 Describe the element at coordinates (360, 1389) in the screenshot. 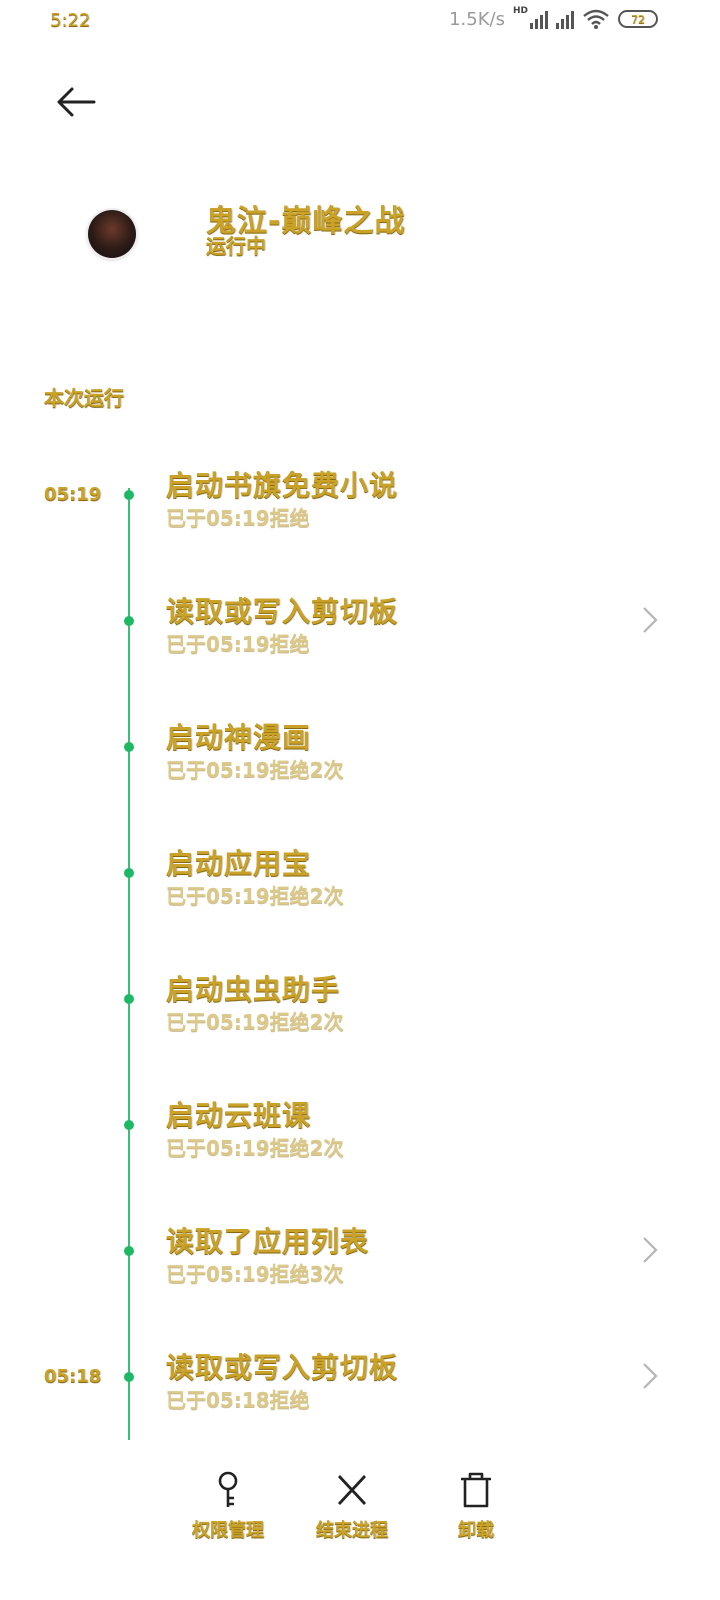

I see `timeline-entry: 05:18 读取或写入剪切板 已于05:18拒绝` at that location.